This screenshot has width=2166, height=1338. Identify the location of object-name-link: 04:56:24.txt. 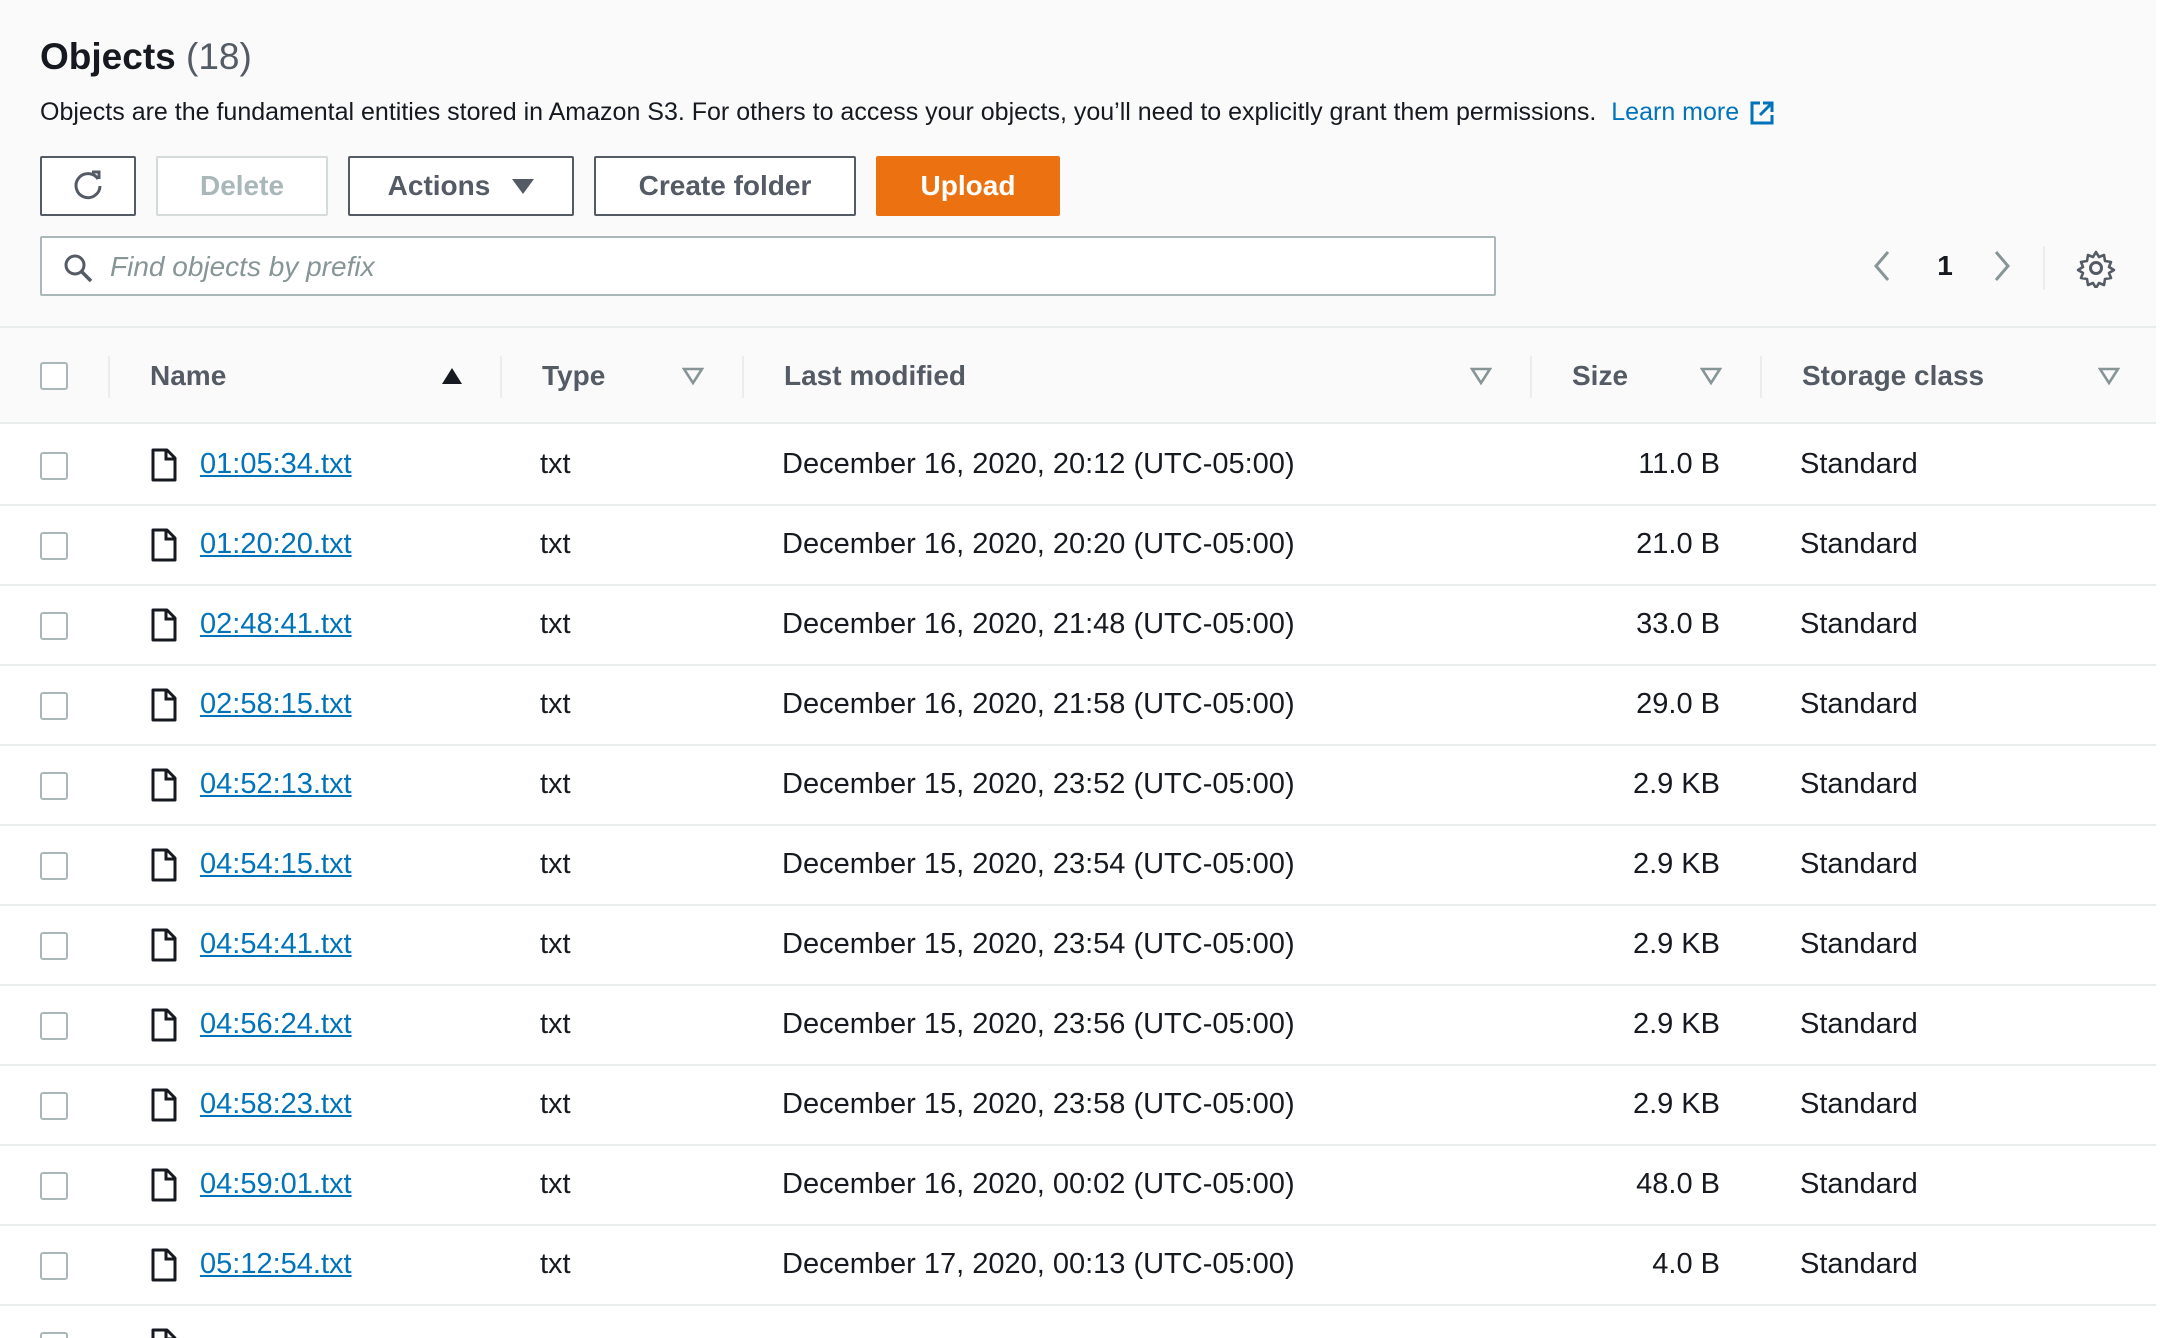
(276, 1024).